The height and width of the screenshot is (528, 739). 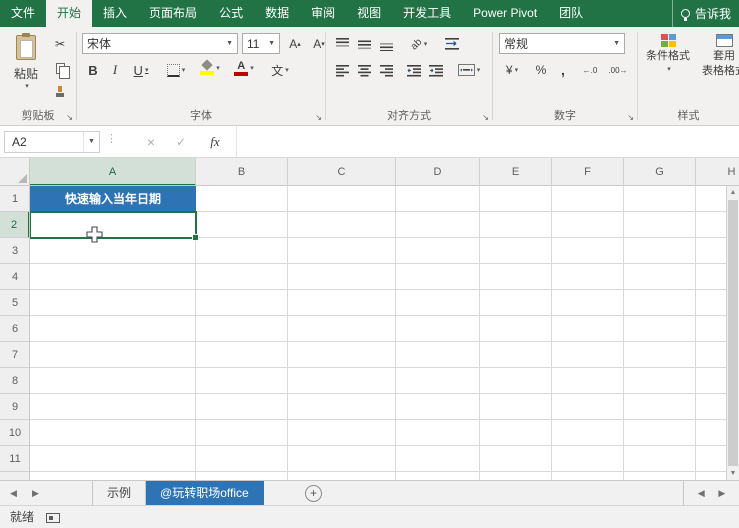 What do you see at coordinates (342, 70) in the screenshot?
I see `align-left-button` at bounding box center [342, 70].